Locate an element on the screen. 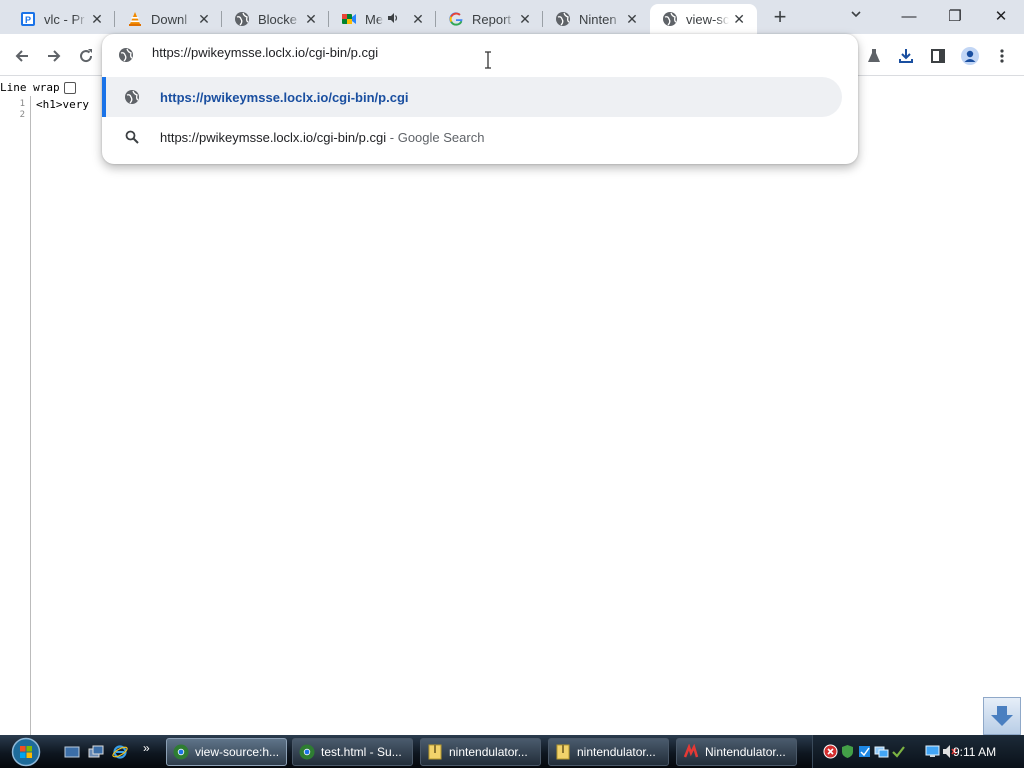 The width and height of the screenshot is (1024, 768). restore-button: ❐ is located at coordinates (955, 16).